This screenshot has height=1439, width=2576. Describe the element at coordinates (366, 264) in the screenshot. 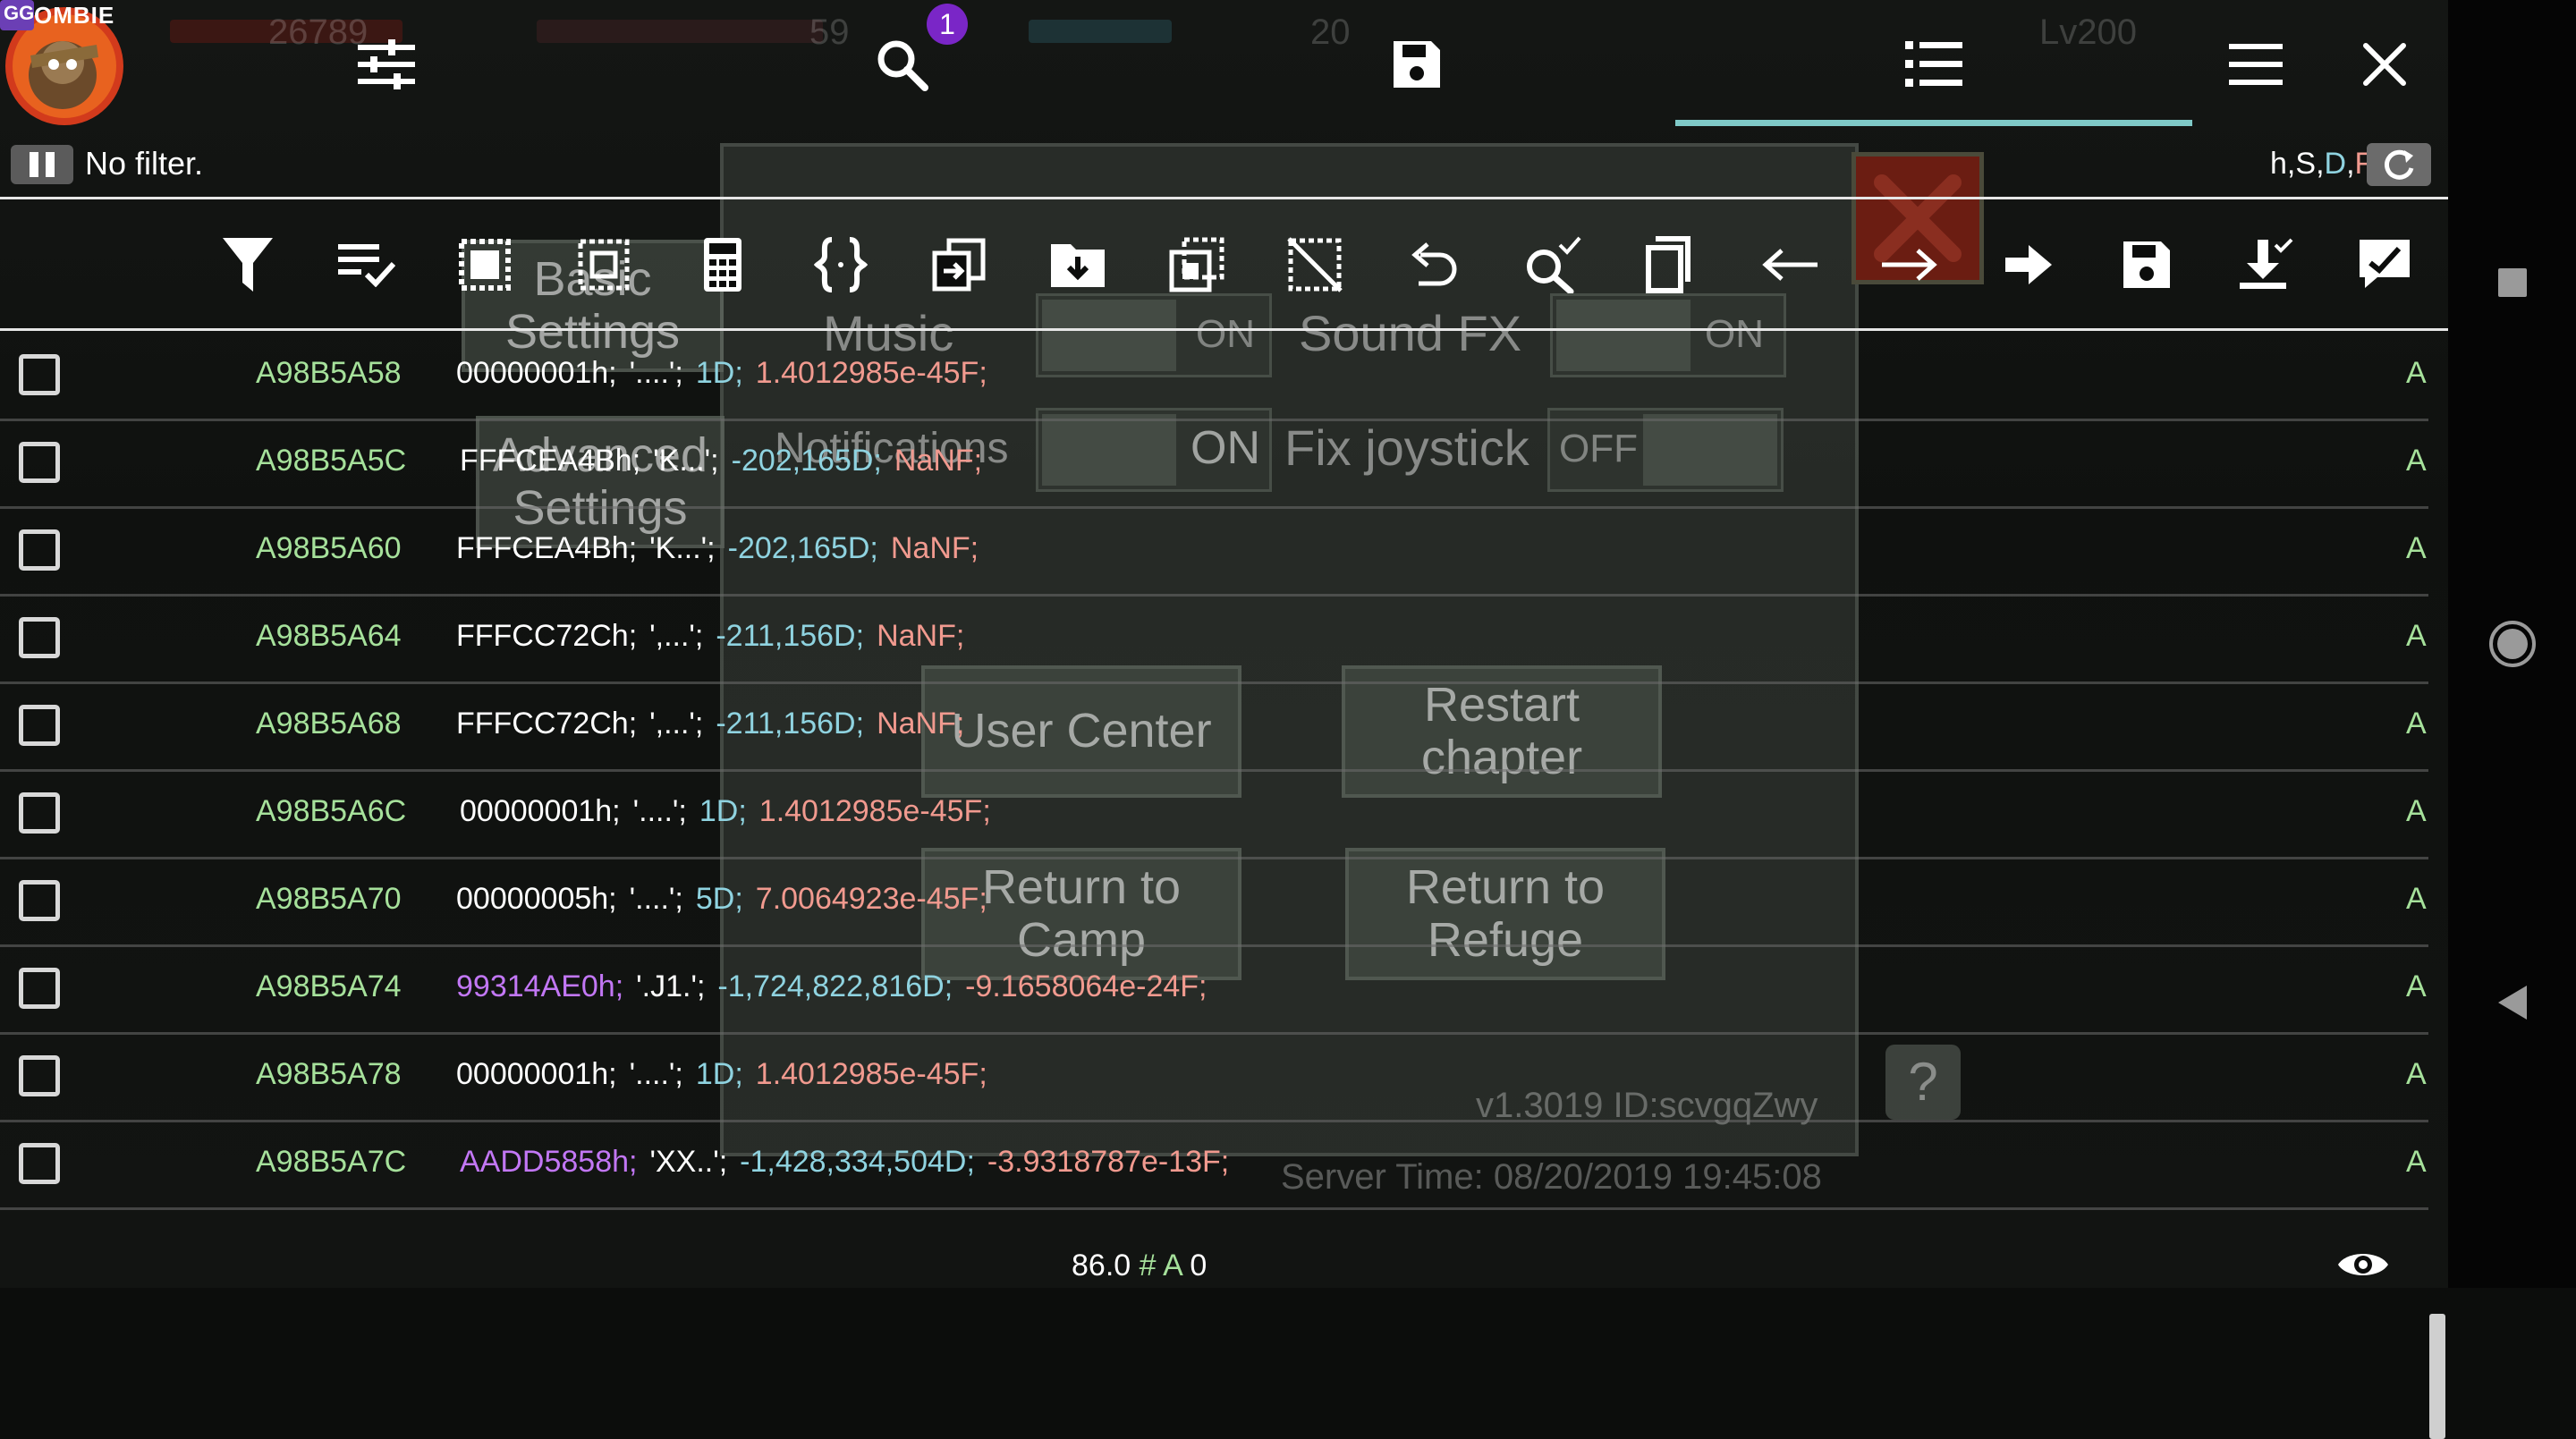

I see `select-list-button` at that location.